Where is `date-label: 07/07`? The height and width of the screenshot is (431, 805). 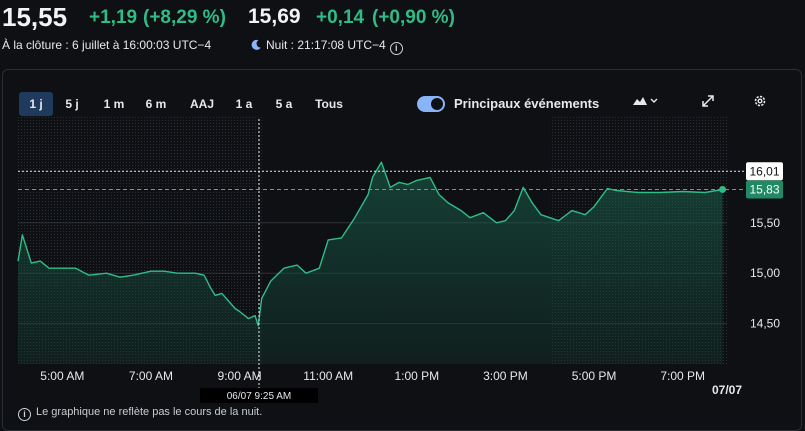 date-label: 07/07 is located at coordinates (727, 390).